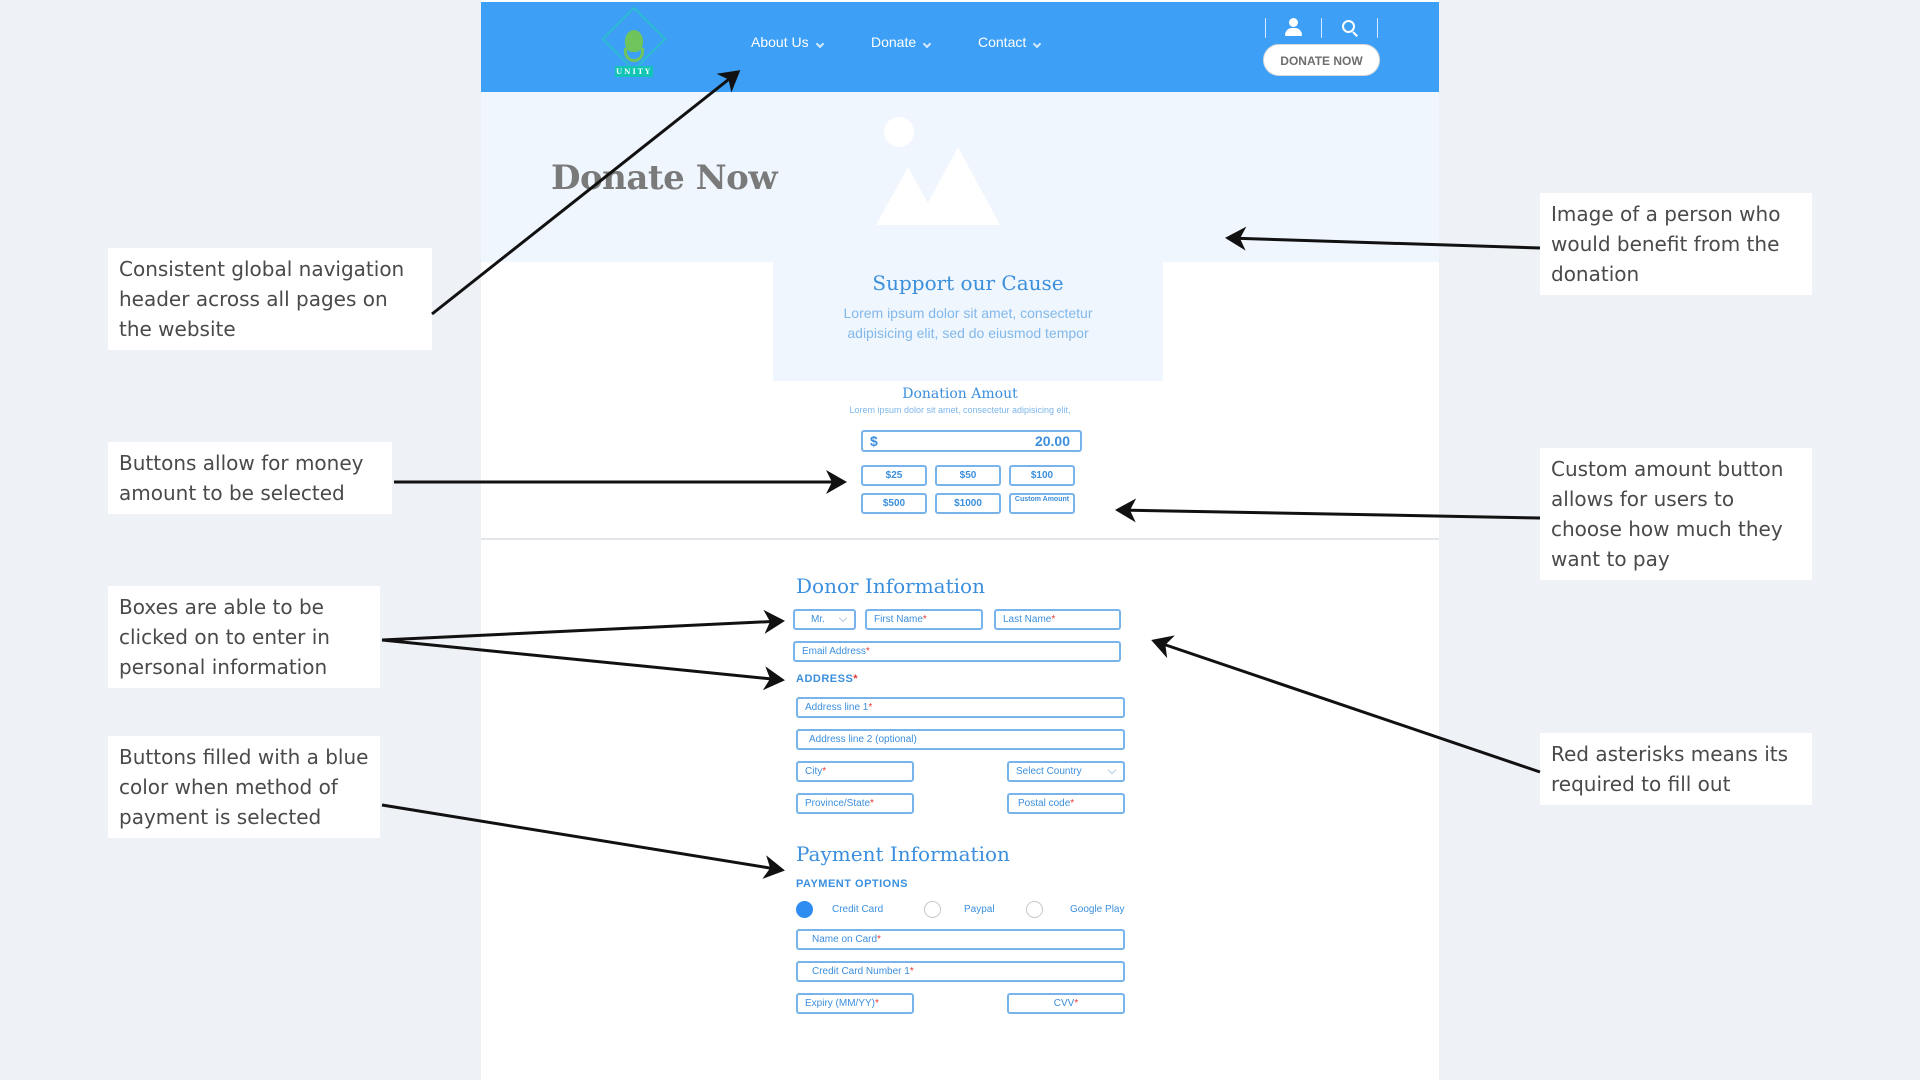 The width and height of the screenshot is (1920, 1080). I want to click on user-icon, so click(1293, 28).